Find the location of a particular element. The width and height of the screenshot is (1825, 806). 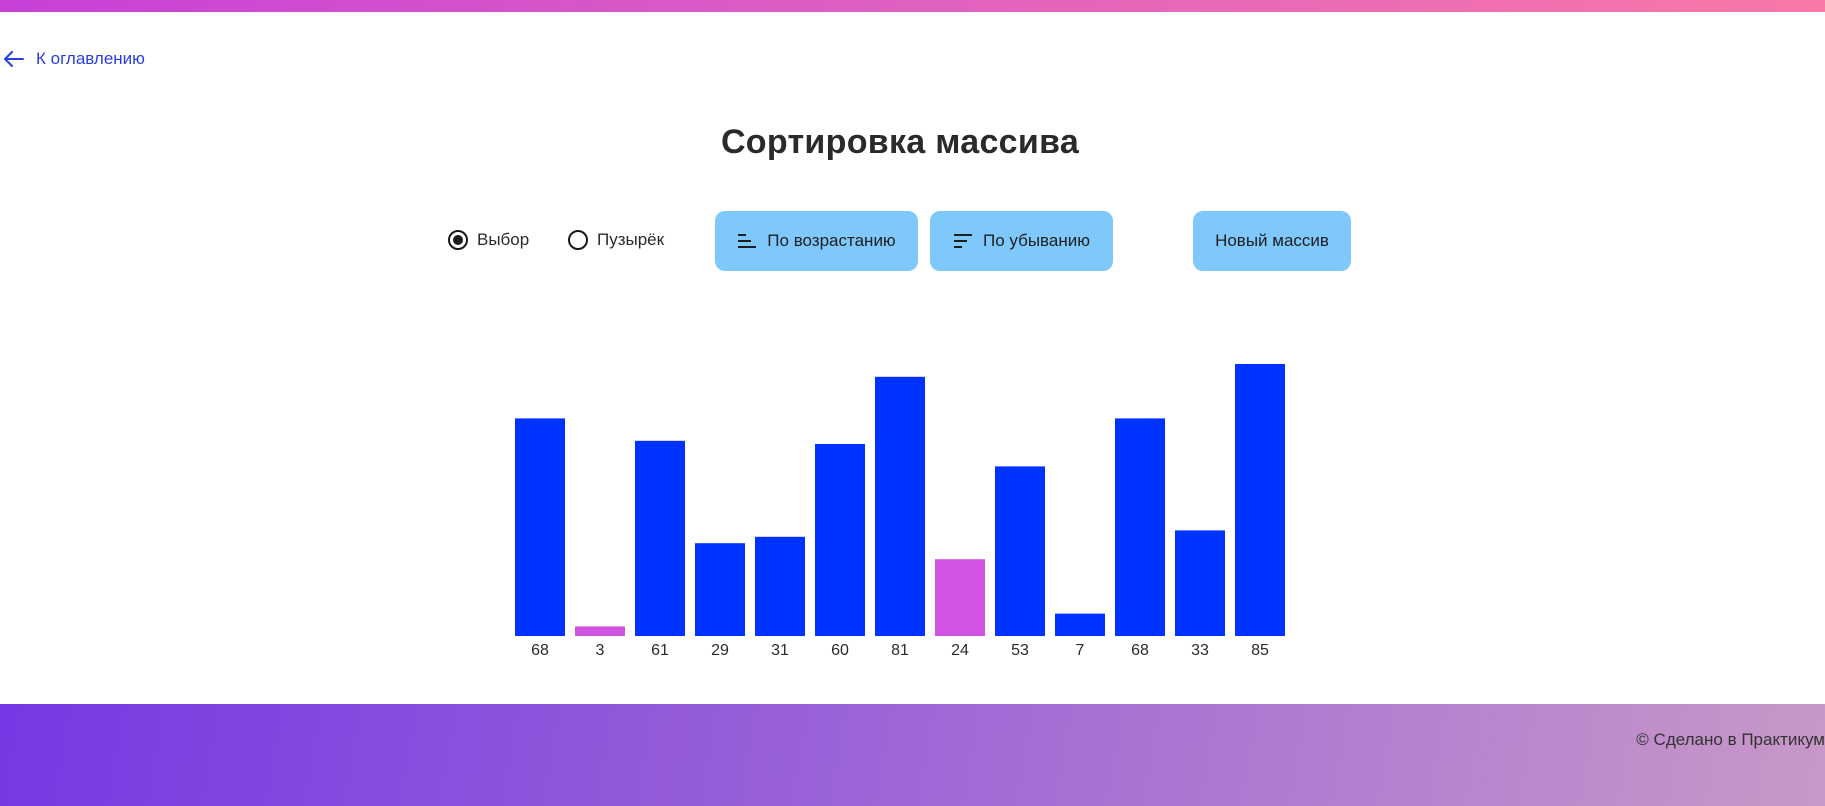

array-bar-value-label: 61 is located at coordinates (660, 650).